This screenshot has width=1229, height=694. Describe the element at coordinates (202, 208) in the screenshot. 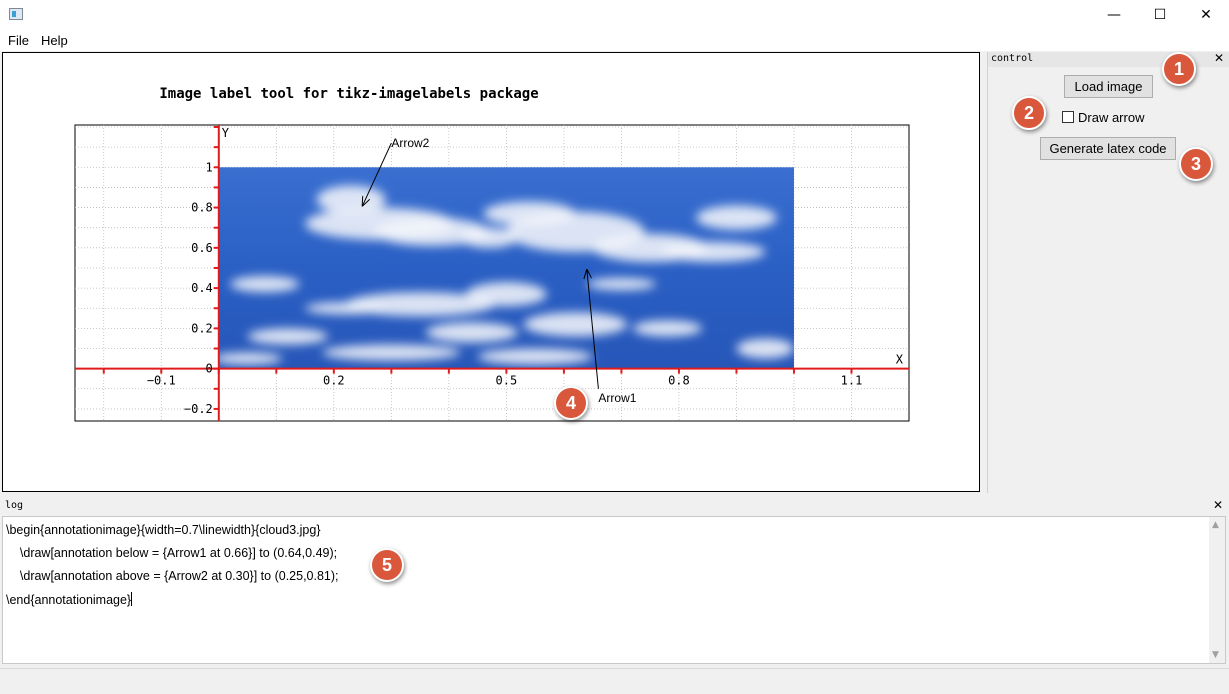

I see `y-tick-label: 0.8` at that location.